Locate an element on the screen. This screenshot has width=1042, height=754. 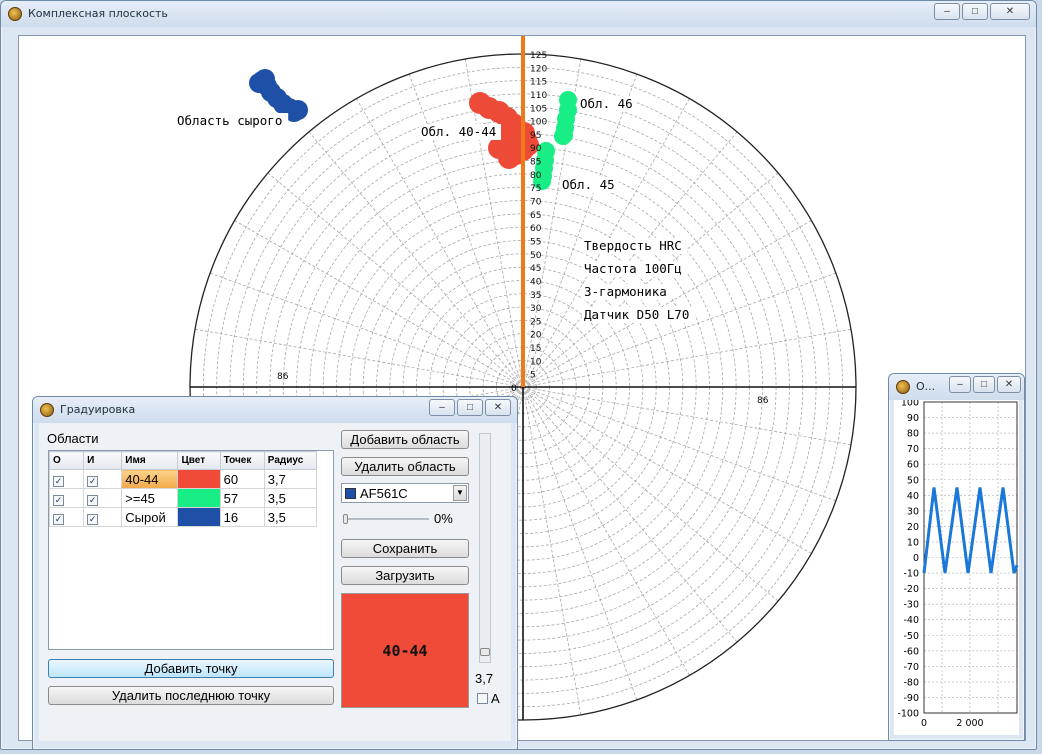
osc-titlebar: О... – □ ✕ is located at coordinates (956, 387).